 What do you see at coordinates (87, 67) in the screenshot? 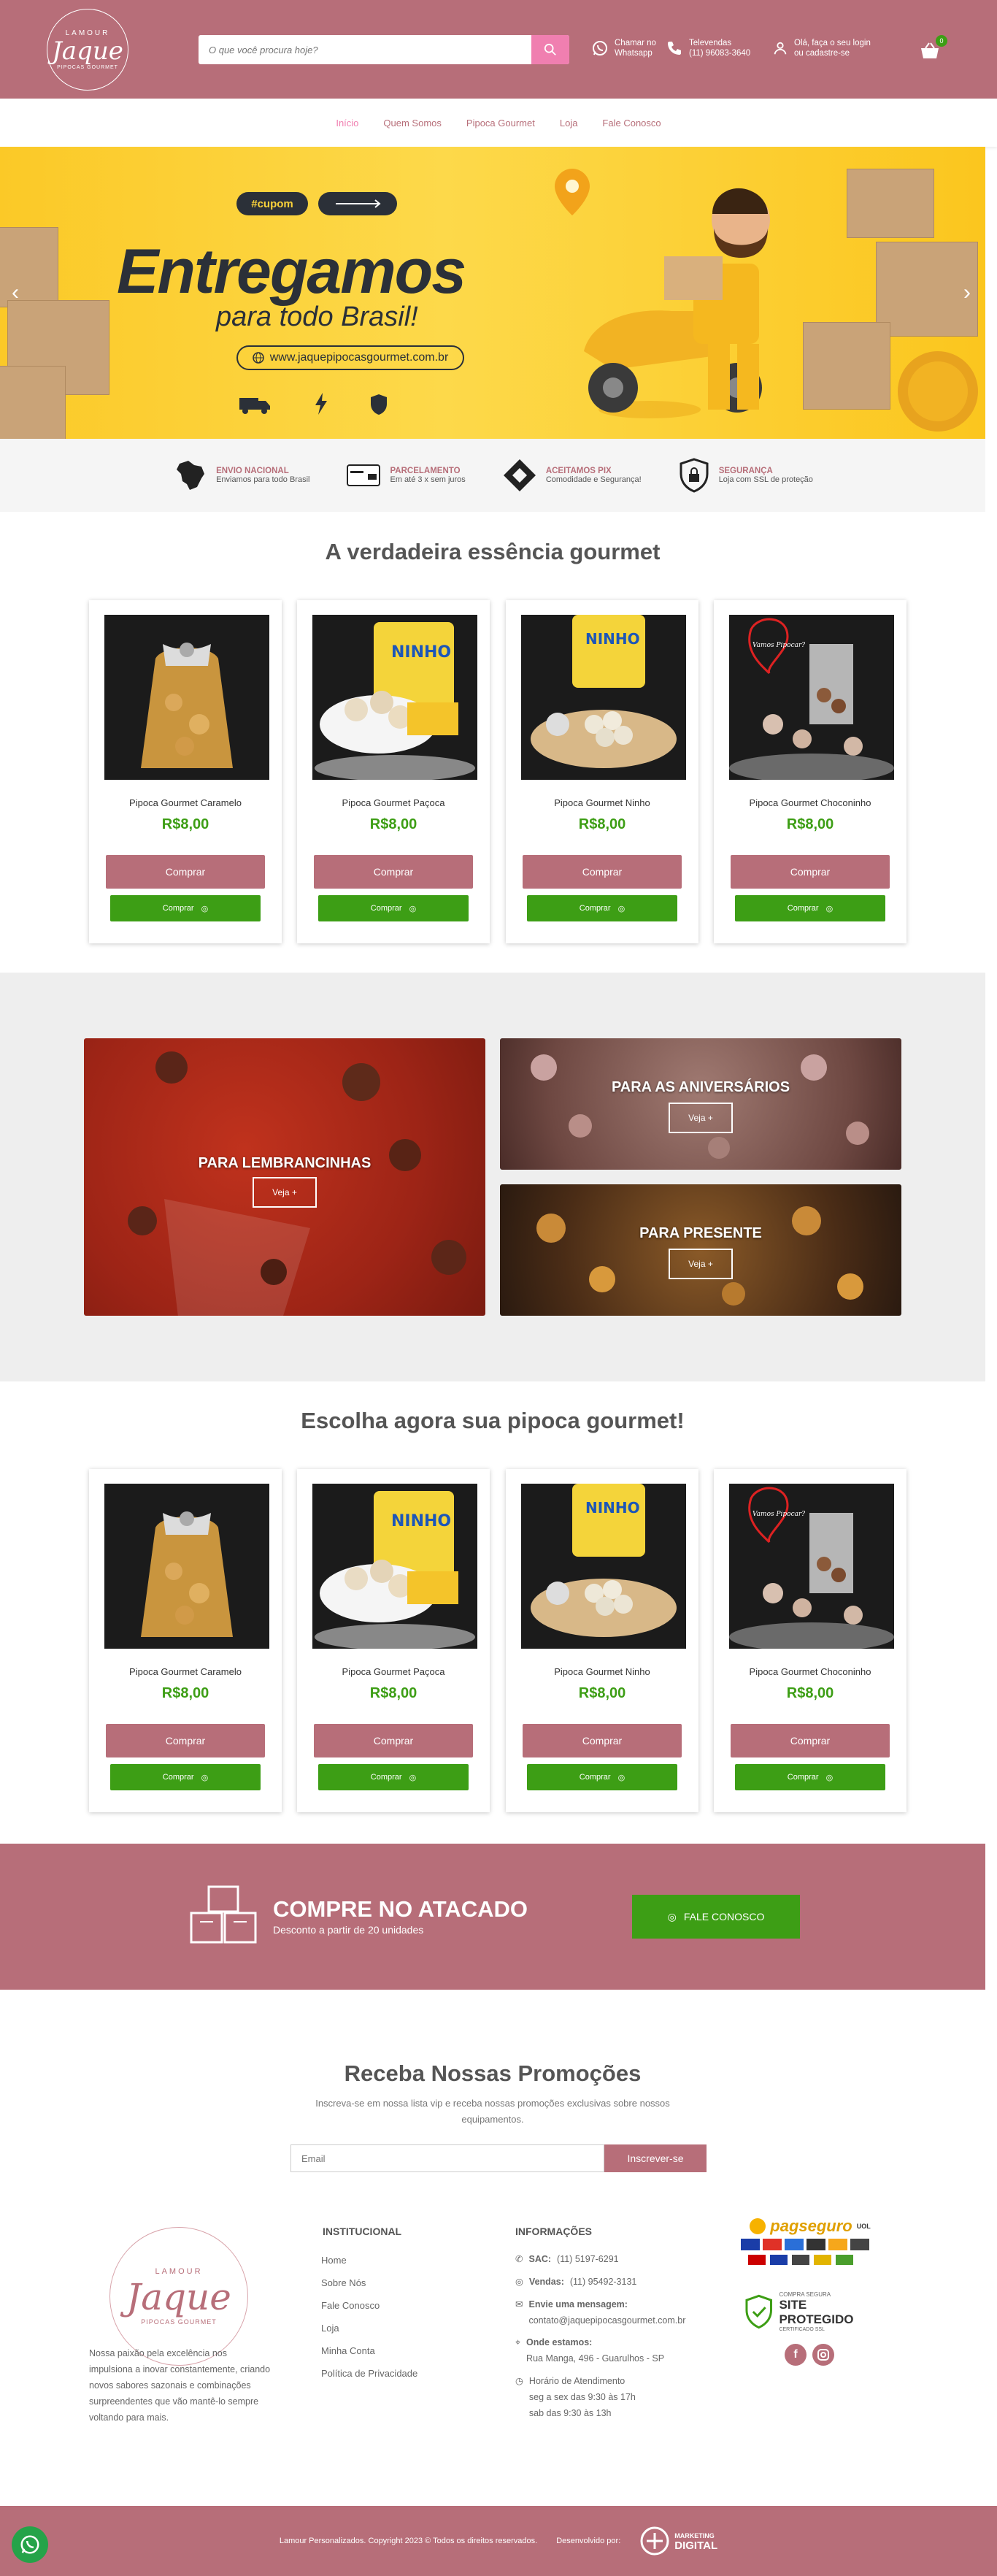
I see `logo-bottom-text: PIPOCAS GOURMET` at bounding box center [87, 67].